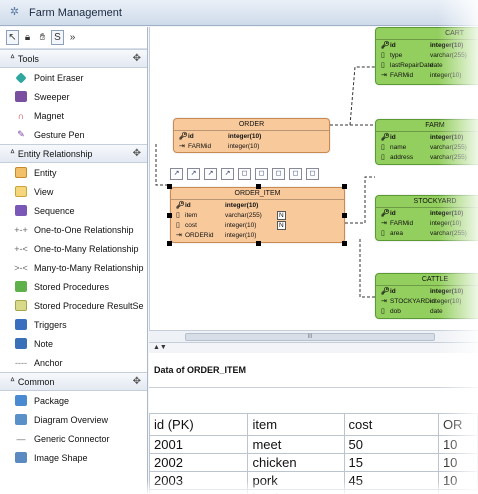  Describe the element at coordinates (200, 370) in the screenshot. I see `data-panel-title: Data of ORDER_ITEM` at that location.